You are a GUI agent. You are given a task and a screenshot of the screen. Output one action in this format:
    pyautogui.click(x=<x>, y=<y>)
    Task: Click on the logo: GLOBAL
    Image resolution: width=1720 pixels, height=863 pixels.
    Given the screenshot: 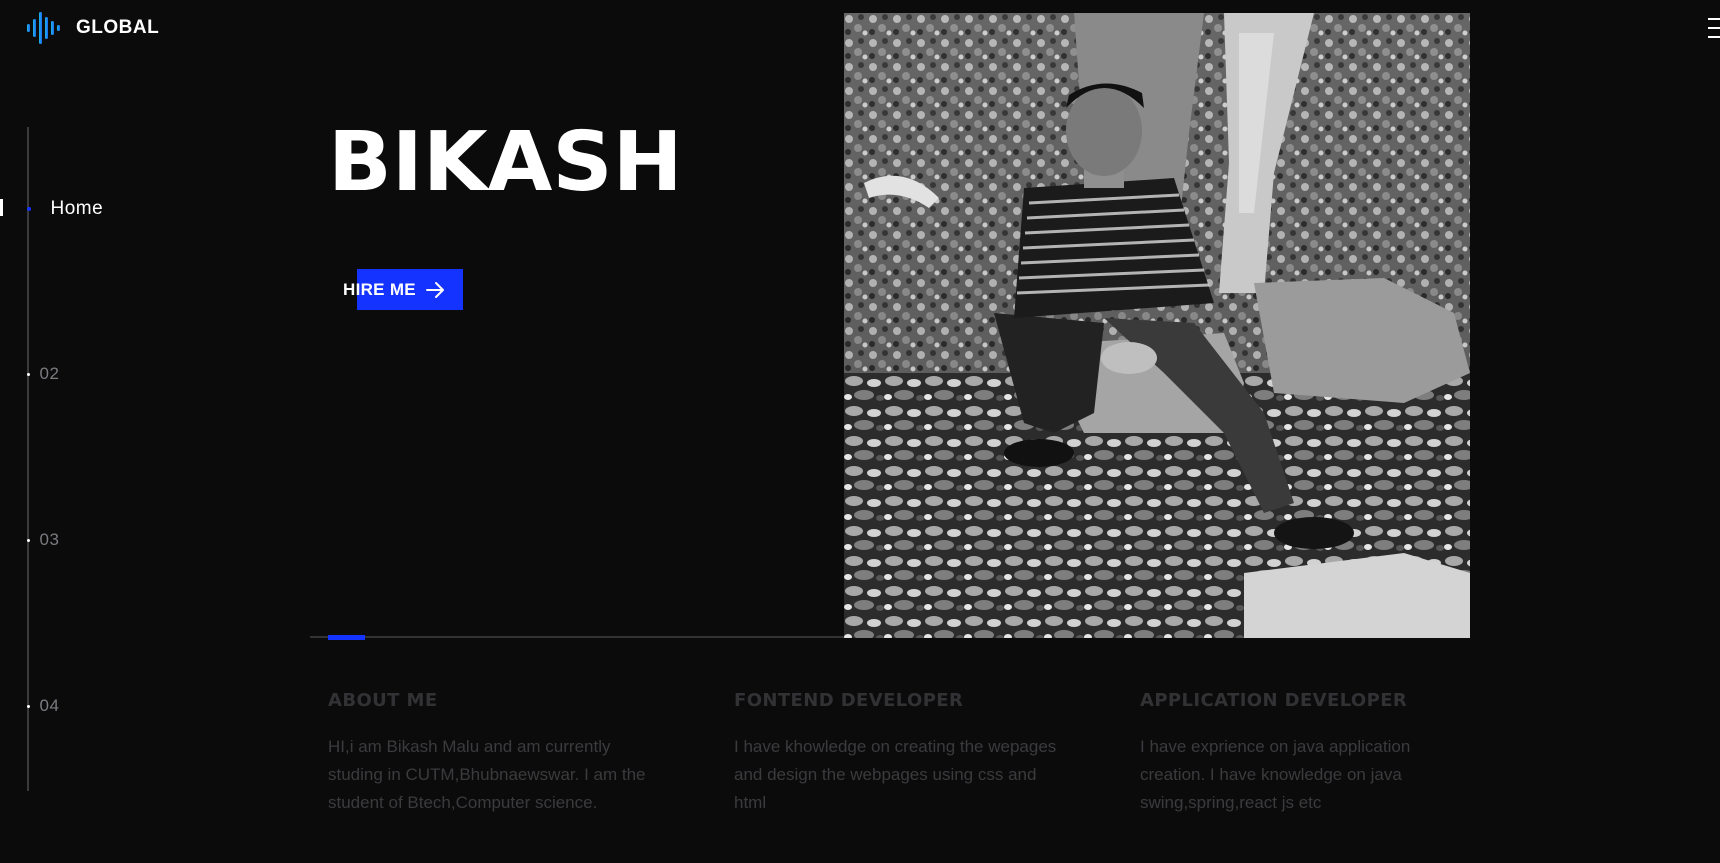 What is the action you would take?
    pyautogui.click(x=92, y=28)
    